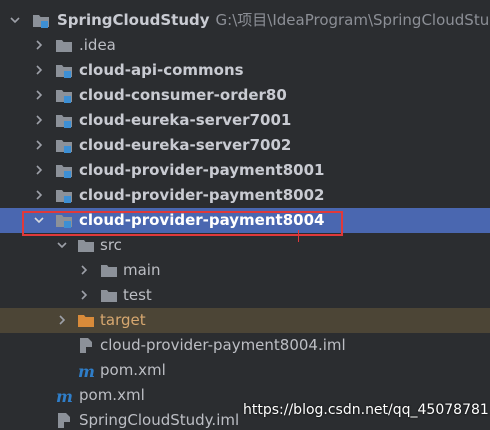 The width and height of the screenshot is (490, 430). I want to click on tree-item-module: cloud-provider-payment8001, so click(245, 170).